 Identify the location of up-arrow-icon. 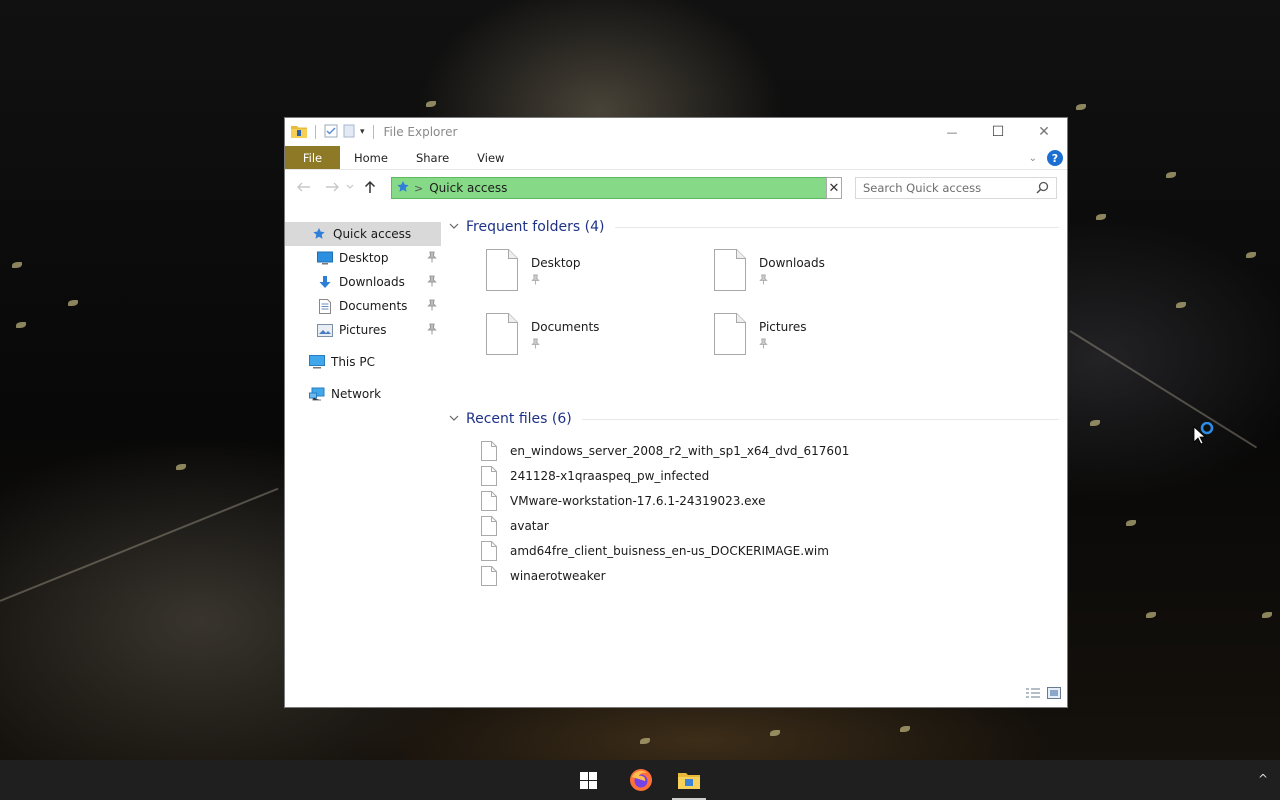
(370, 186).